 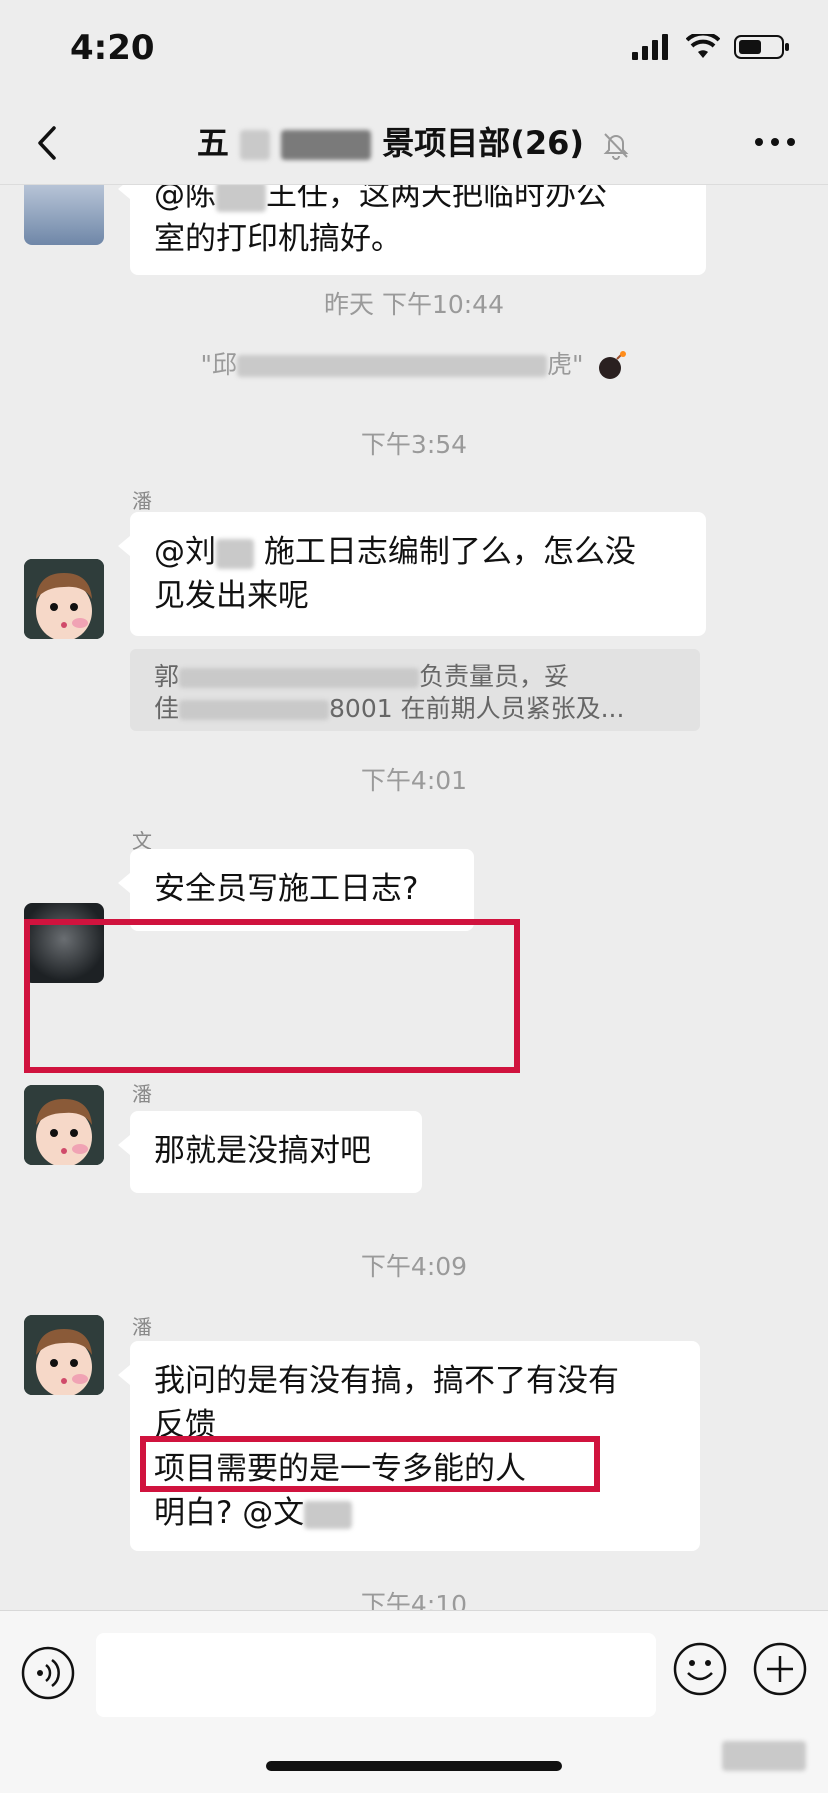 I want to click on message-line: 安全员写施工日志?, so click(x=286, y=889).